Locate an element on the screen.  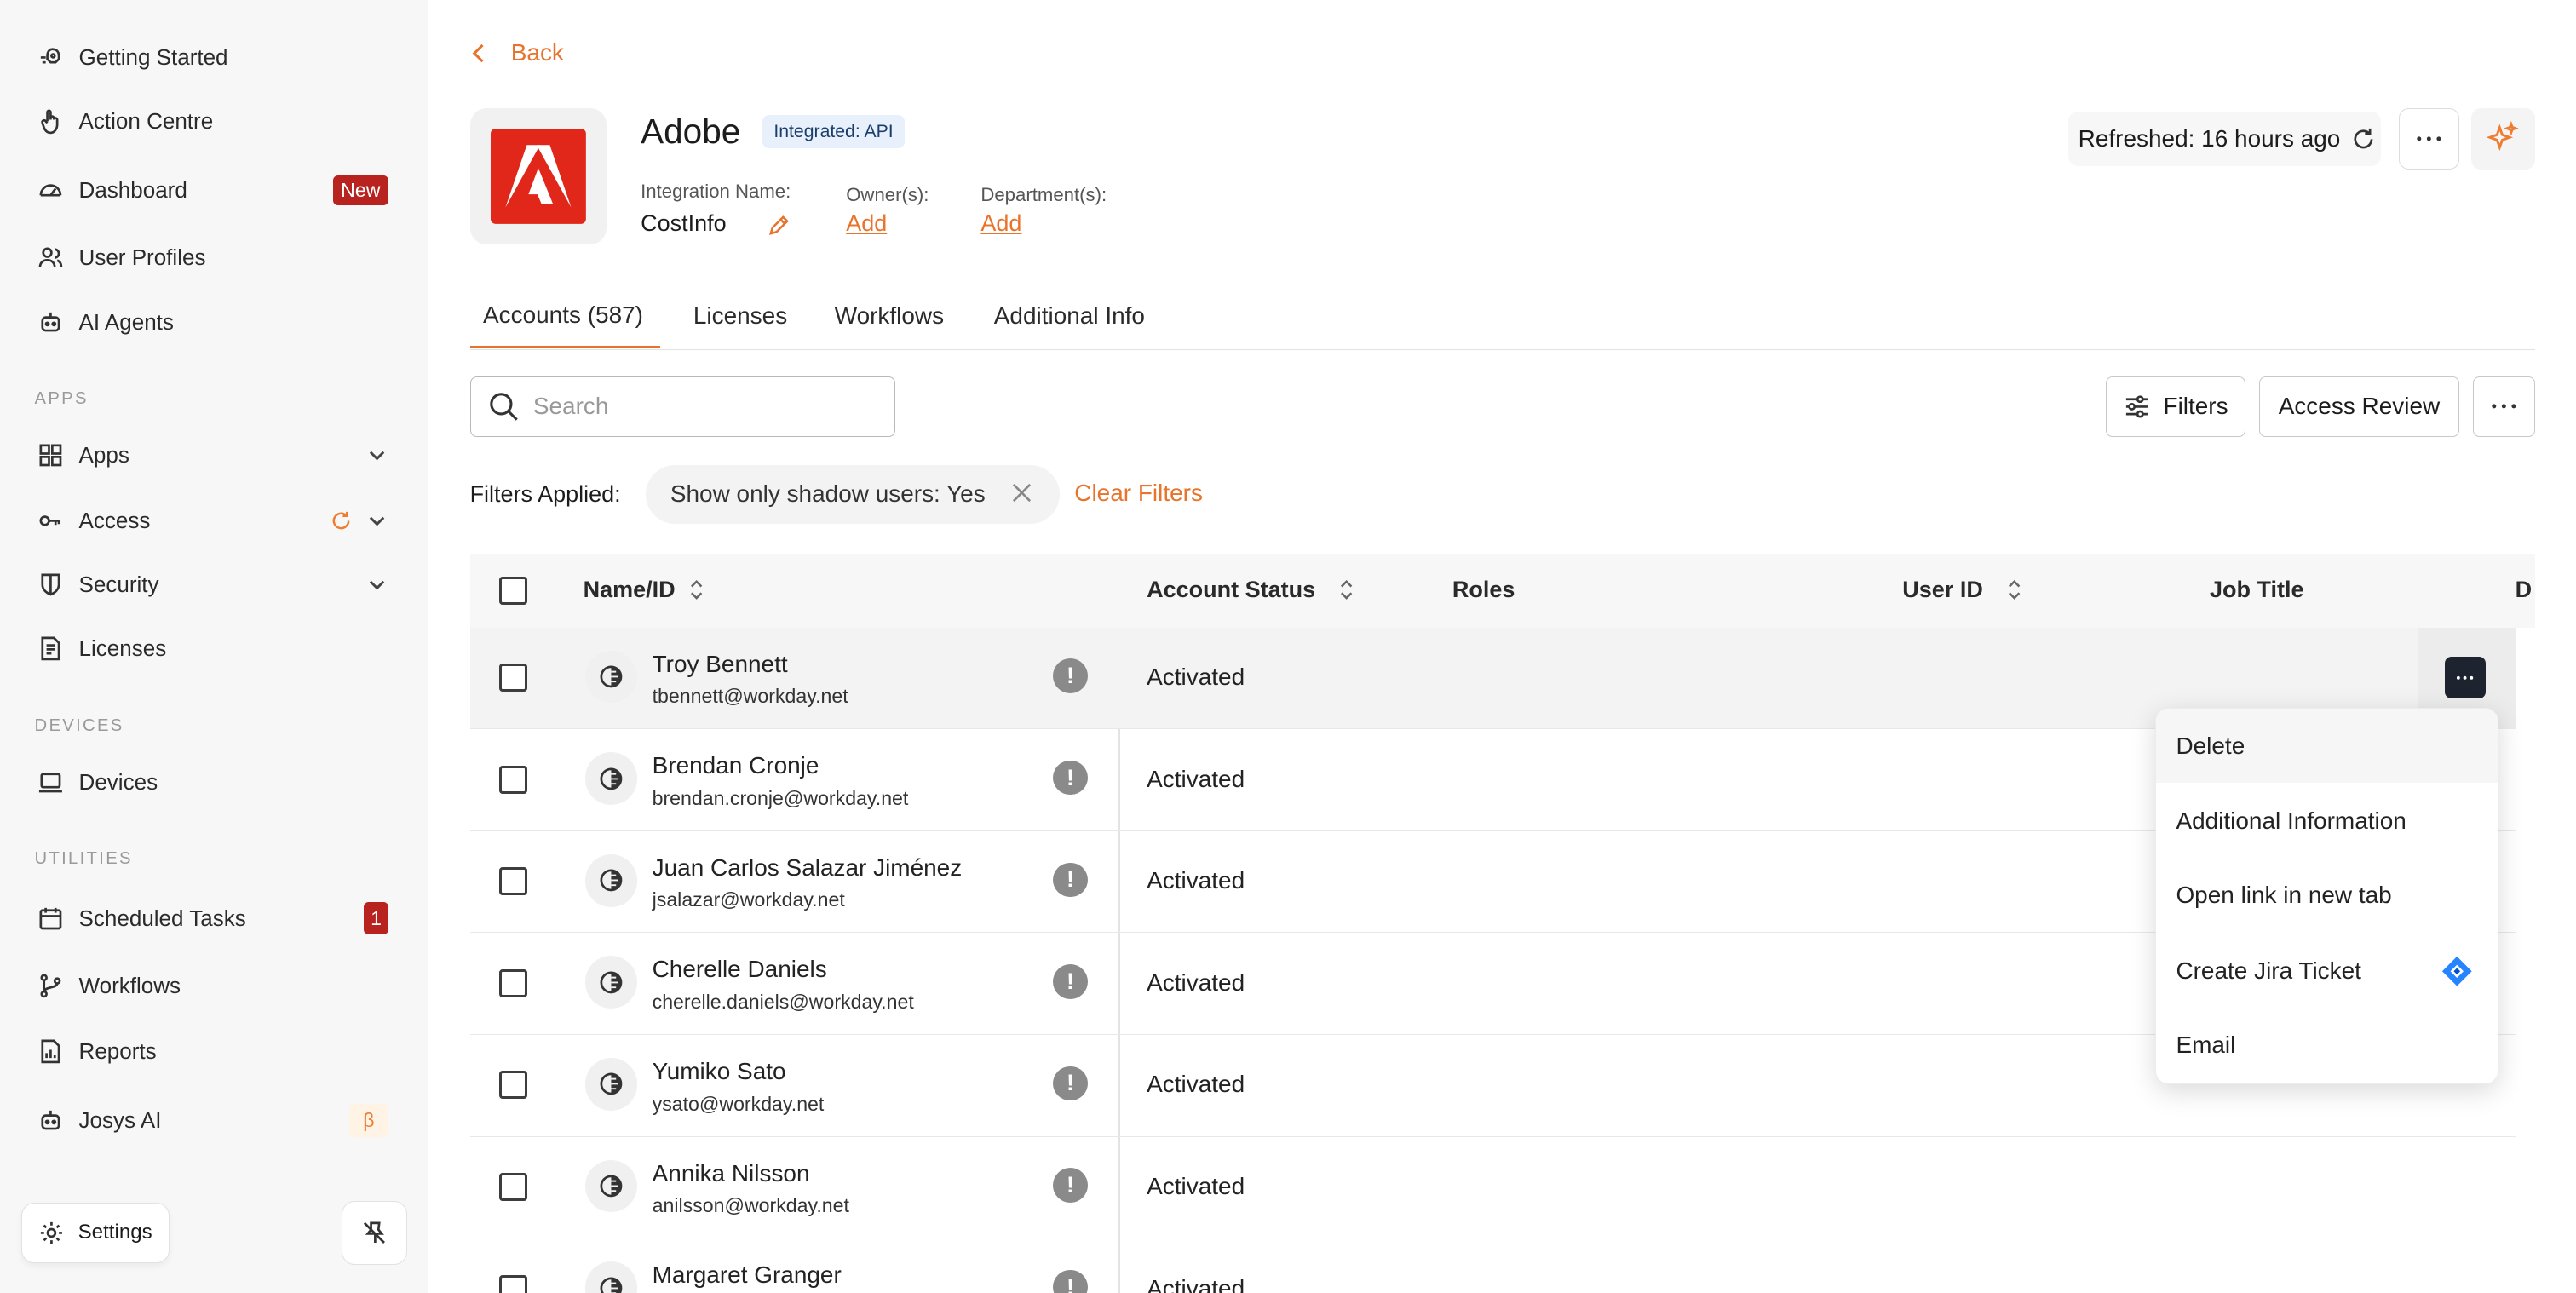
unpin-sidebar-button is located at coordinates (375, 1232).